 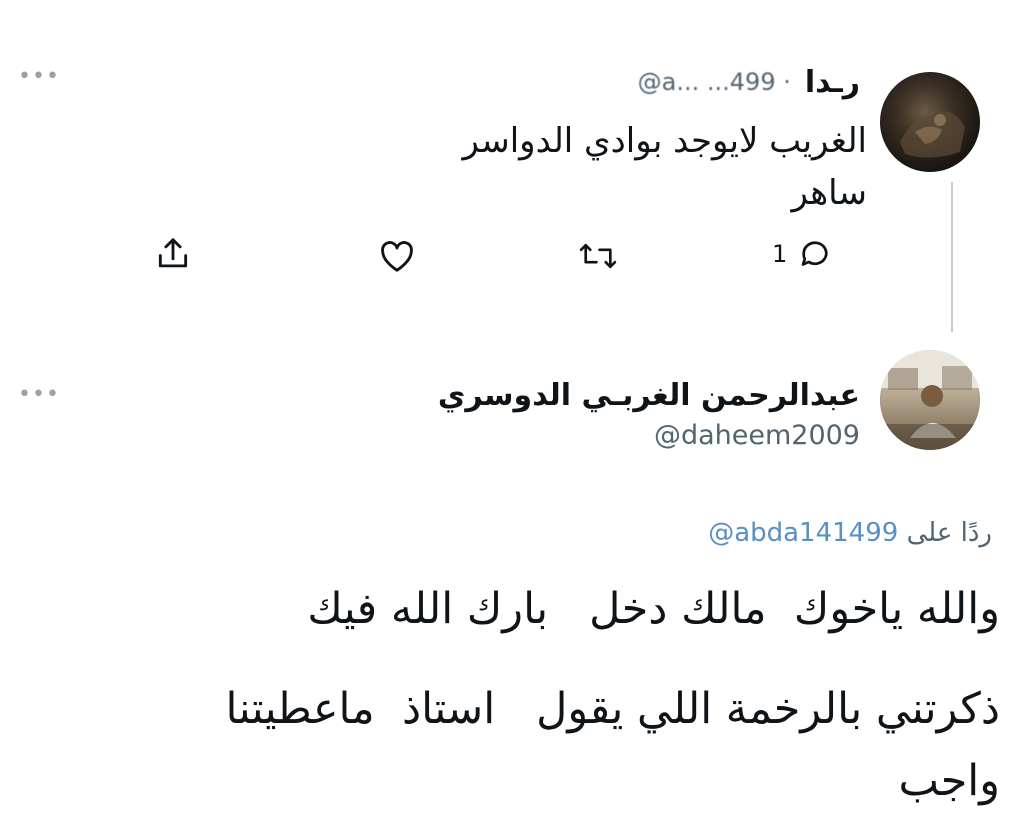 What do you see at coordinates (653, 609) in the screenshot?
I see `reply-text-line1: والله ياخوك مالك دخل بارك الله فيك` at bounding box center [653, 609].